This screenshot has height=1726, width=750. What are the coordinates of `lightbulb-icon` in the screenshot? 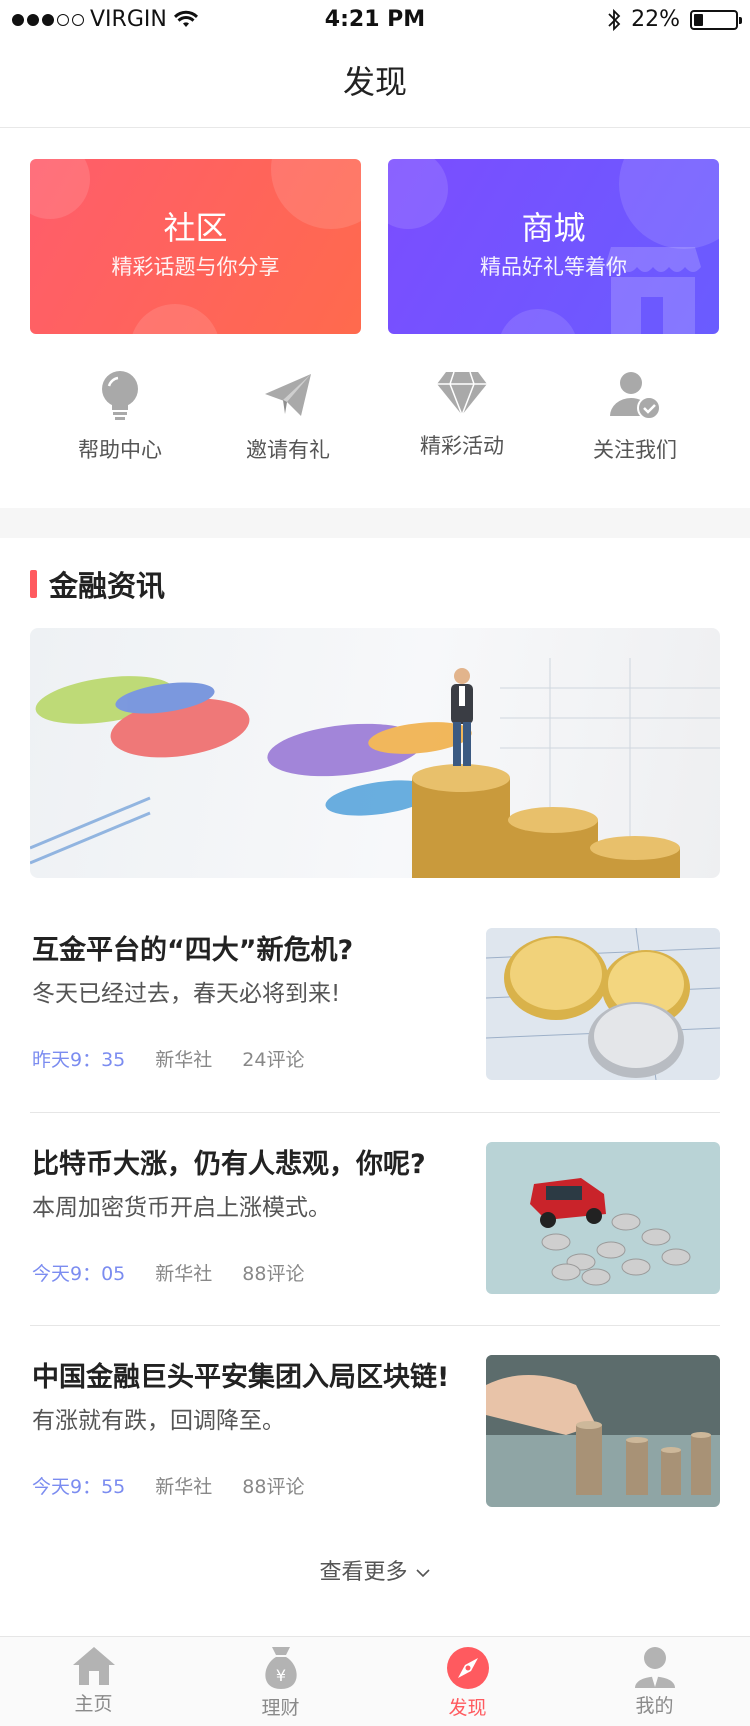 It's located at (120, 395).